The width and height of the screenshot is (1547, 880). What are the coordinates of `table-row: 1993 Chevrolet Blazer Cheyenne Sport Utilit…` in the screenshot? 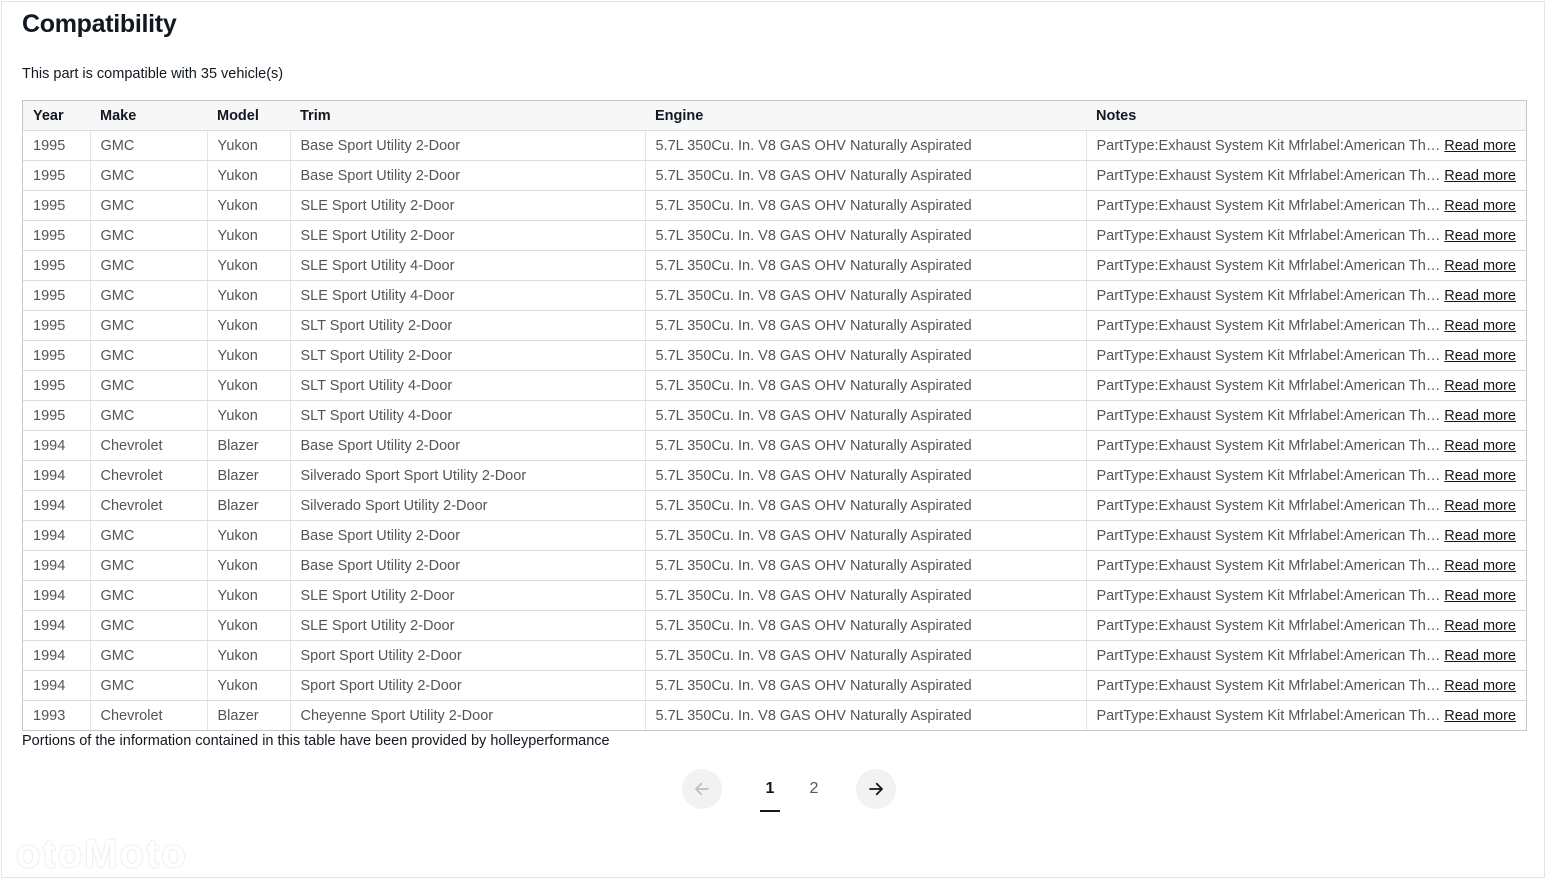 It's located at (774, 715).